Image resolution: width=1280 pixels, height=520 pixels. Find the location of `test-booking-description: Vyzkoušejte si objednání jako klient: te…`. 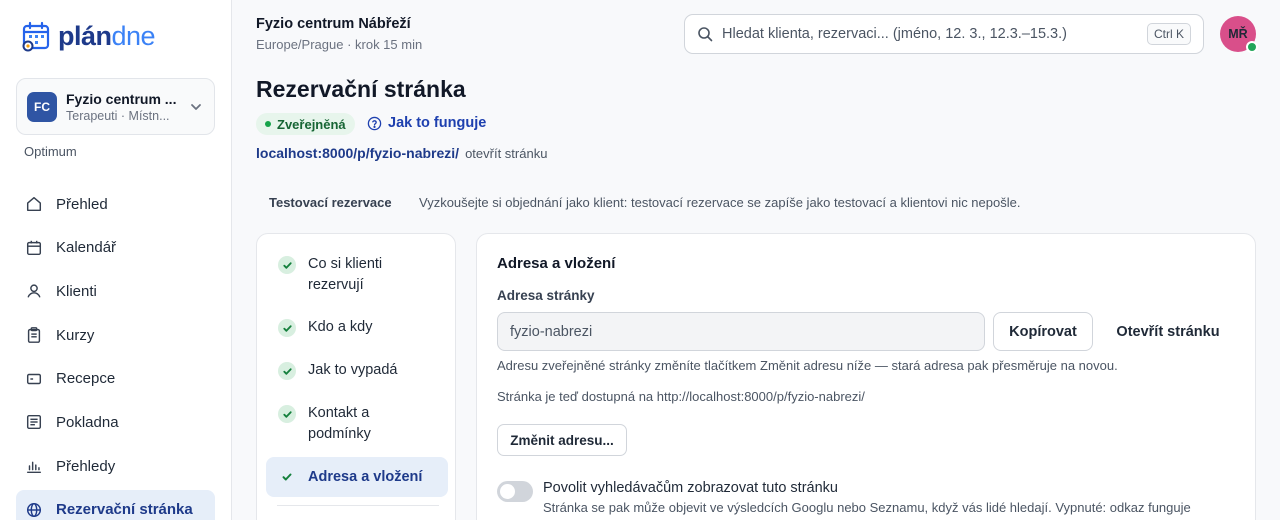

test-booking-description: Vyzkoušejte si objednání jako klient: te… is located at coordinates (720, 202).